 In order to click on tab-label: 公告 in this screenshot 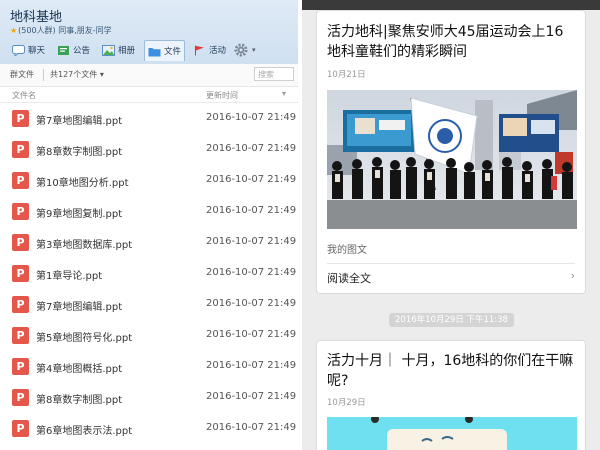, I will do `click(82, 51)`.